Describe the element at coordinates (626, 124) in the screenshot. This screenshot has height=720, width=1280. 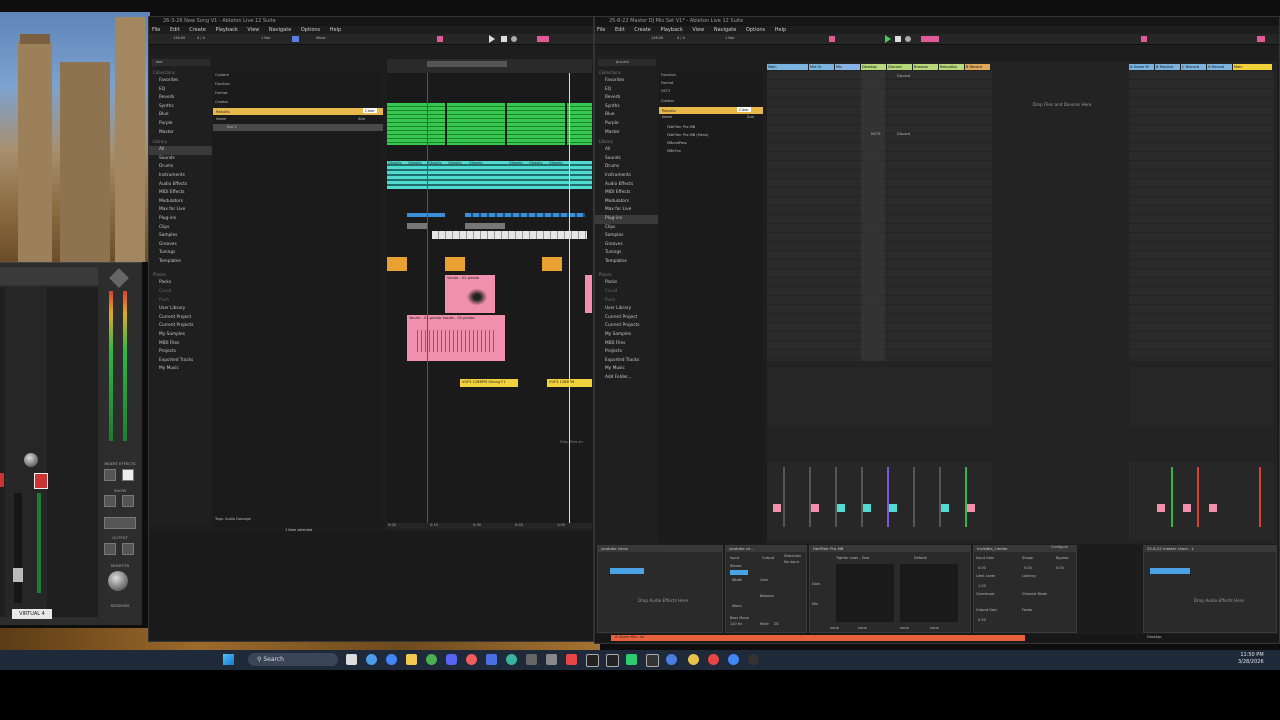
I see `collection-purple: Purple` at that location.